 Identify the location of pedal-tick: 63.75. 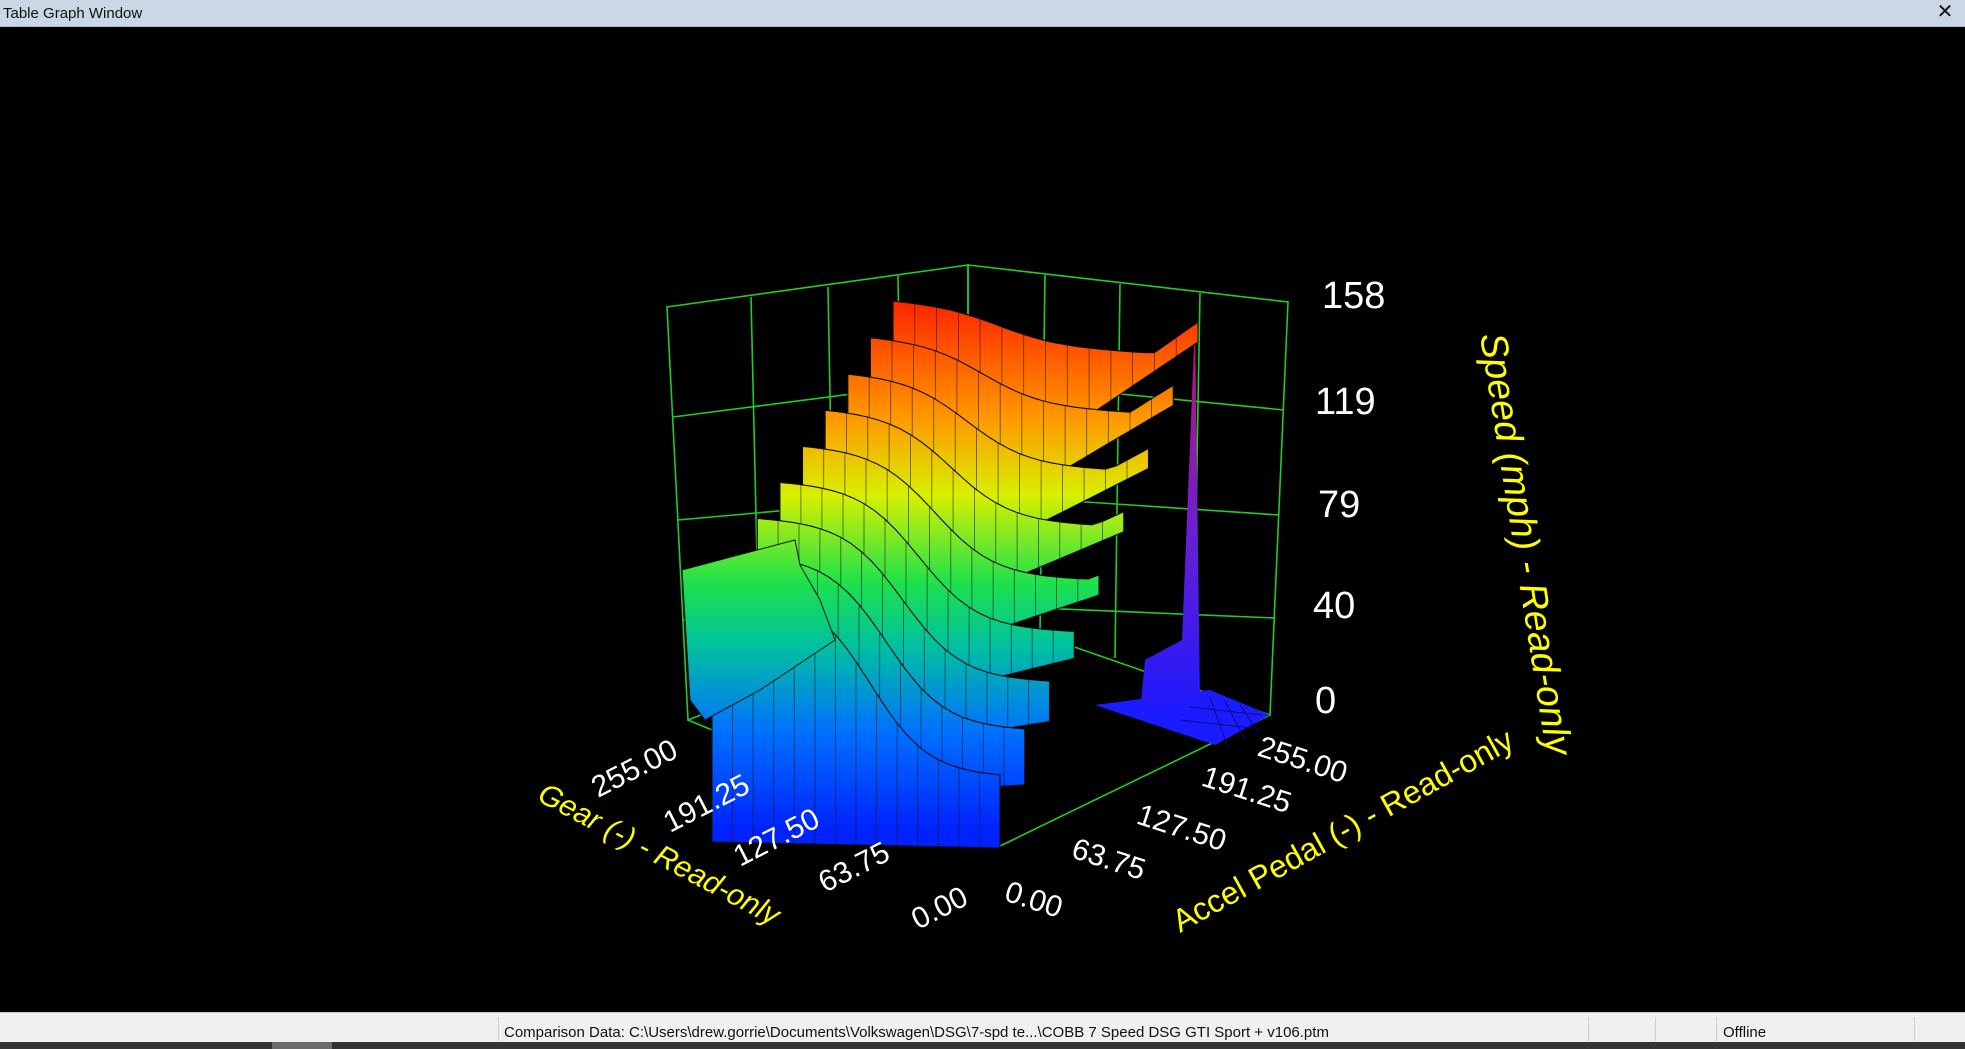
(1109, 859).